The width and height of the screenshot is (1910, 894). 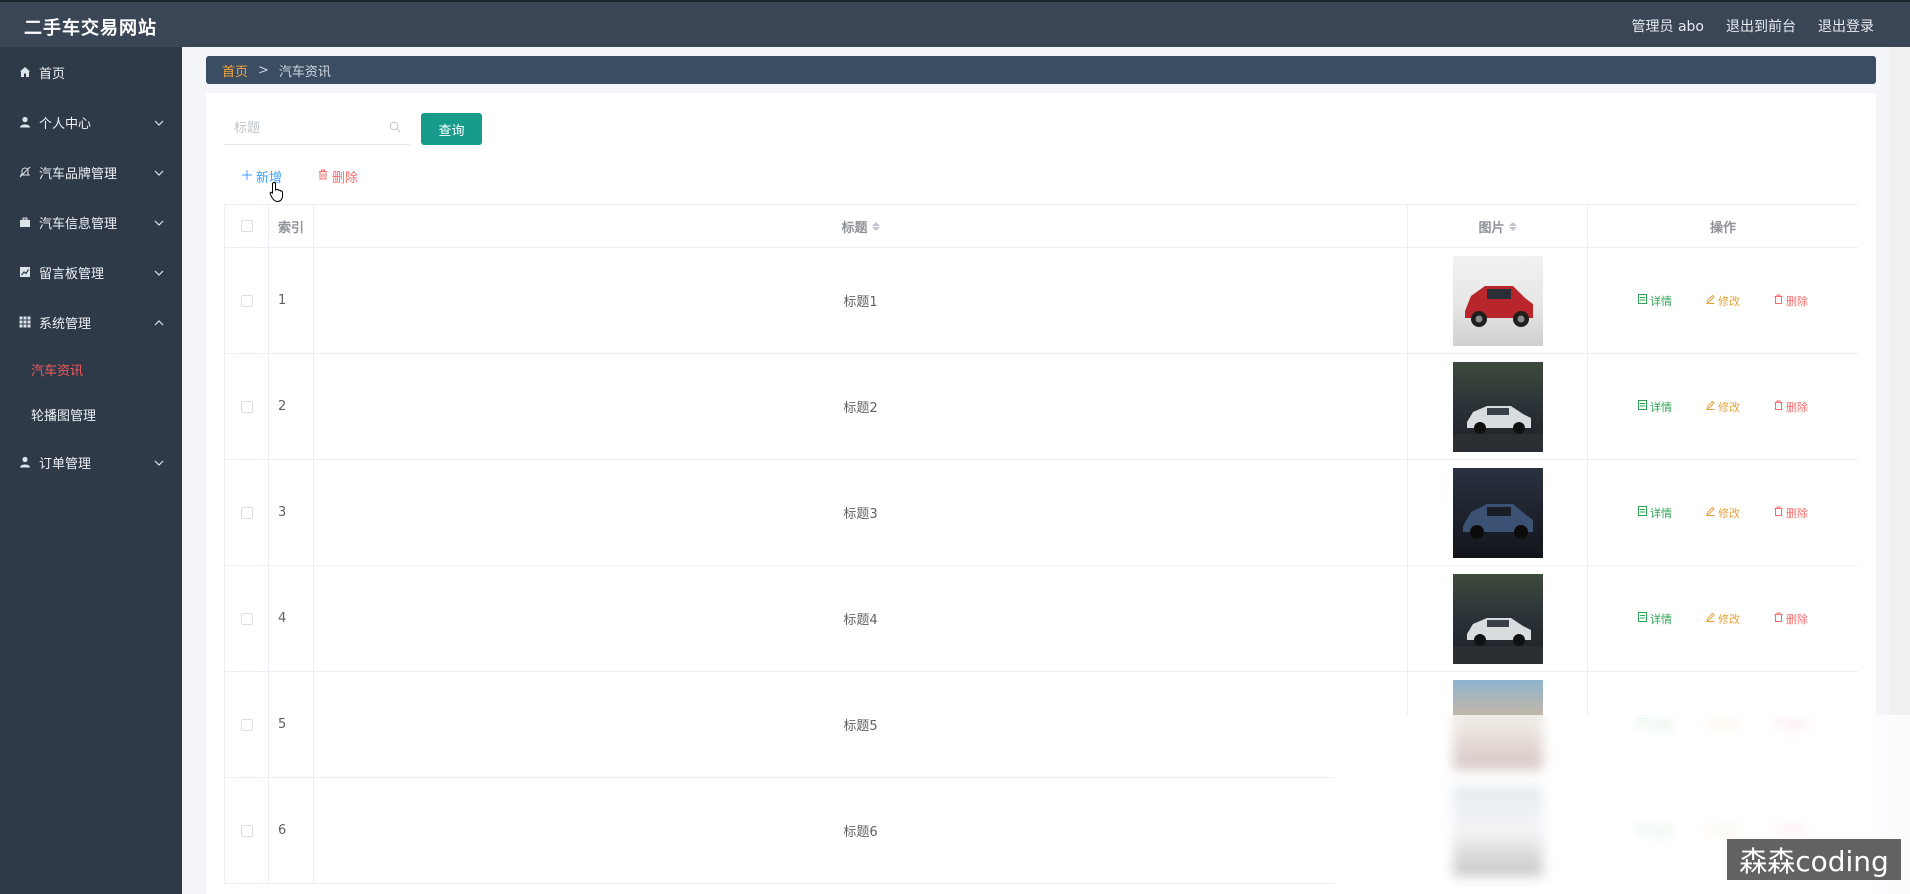 I want to click on row-index: 1, so click(x=291, y=300).